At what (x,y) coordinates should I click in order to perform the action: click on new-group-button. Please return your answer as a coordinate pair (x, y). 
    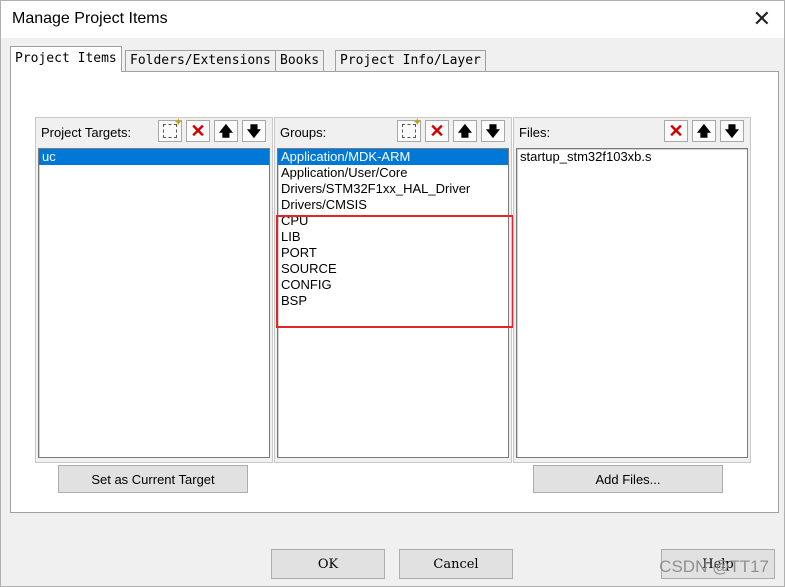
    Looking at the image, I should click on (409, 129).